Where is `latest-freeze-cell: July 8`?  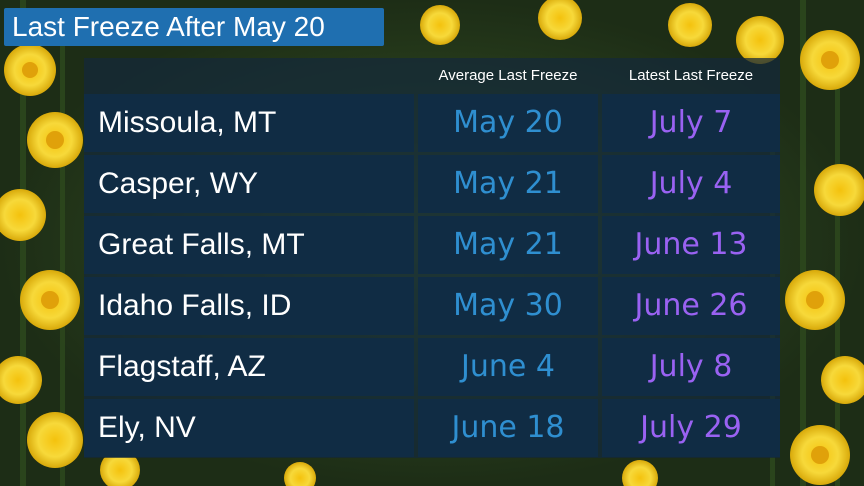
latest-freeze-cell: July 8 is located at coordinates (691, 367).